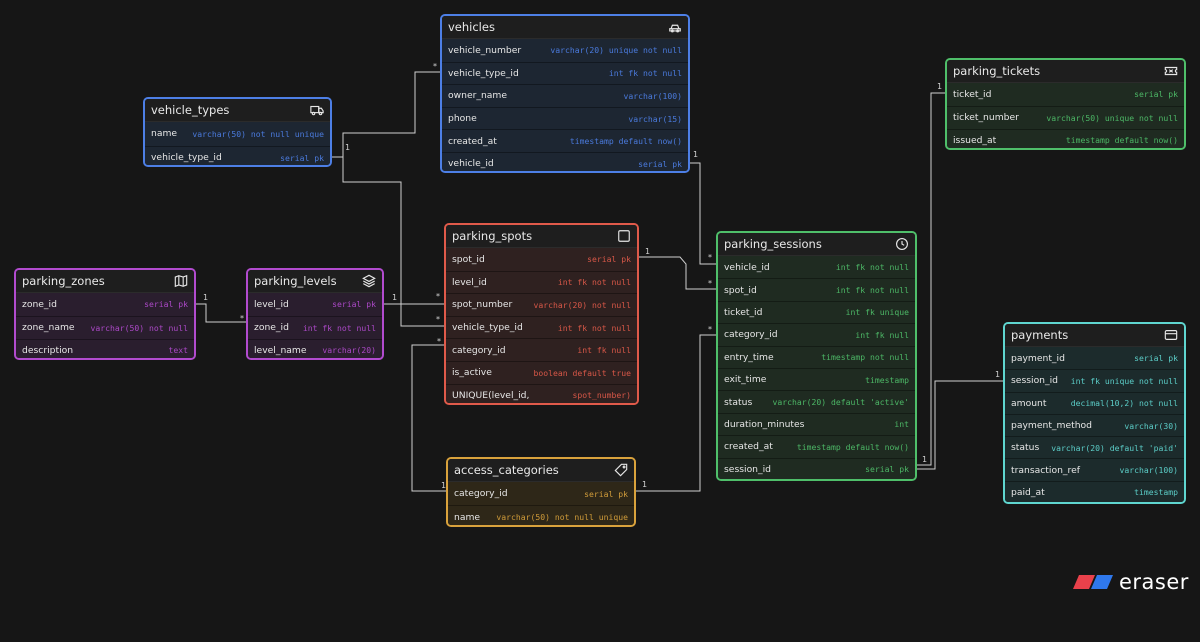  What do you see at coordinates (315, 304) in the screenshot?
I see `field-row: level_id serial pk` at bounding box center [315, 304].